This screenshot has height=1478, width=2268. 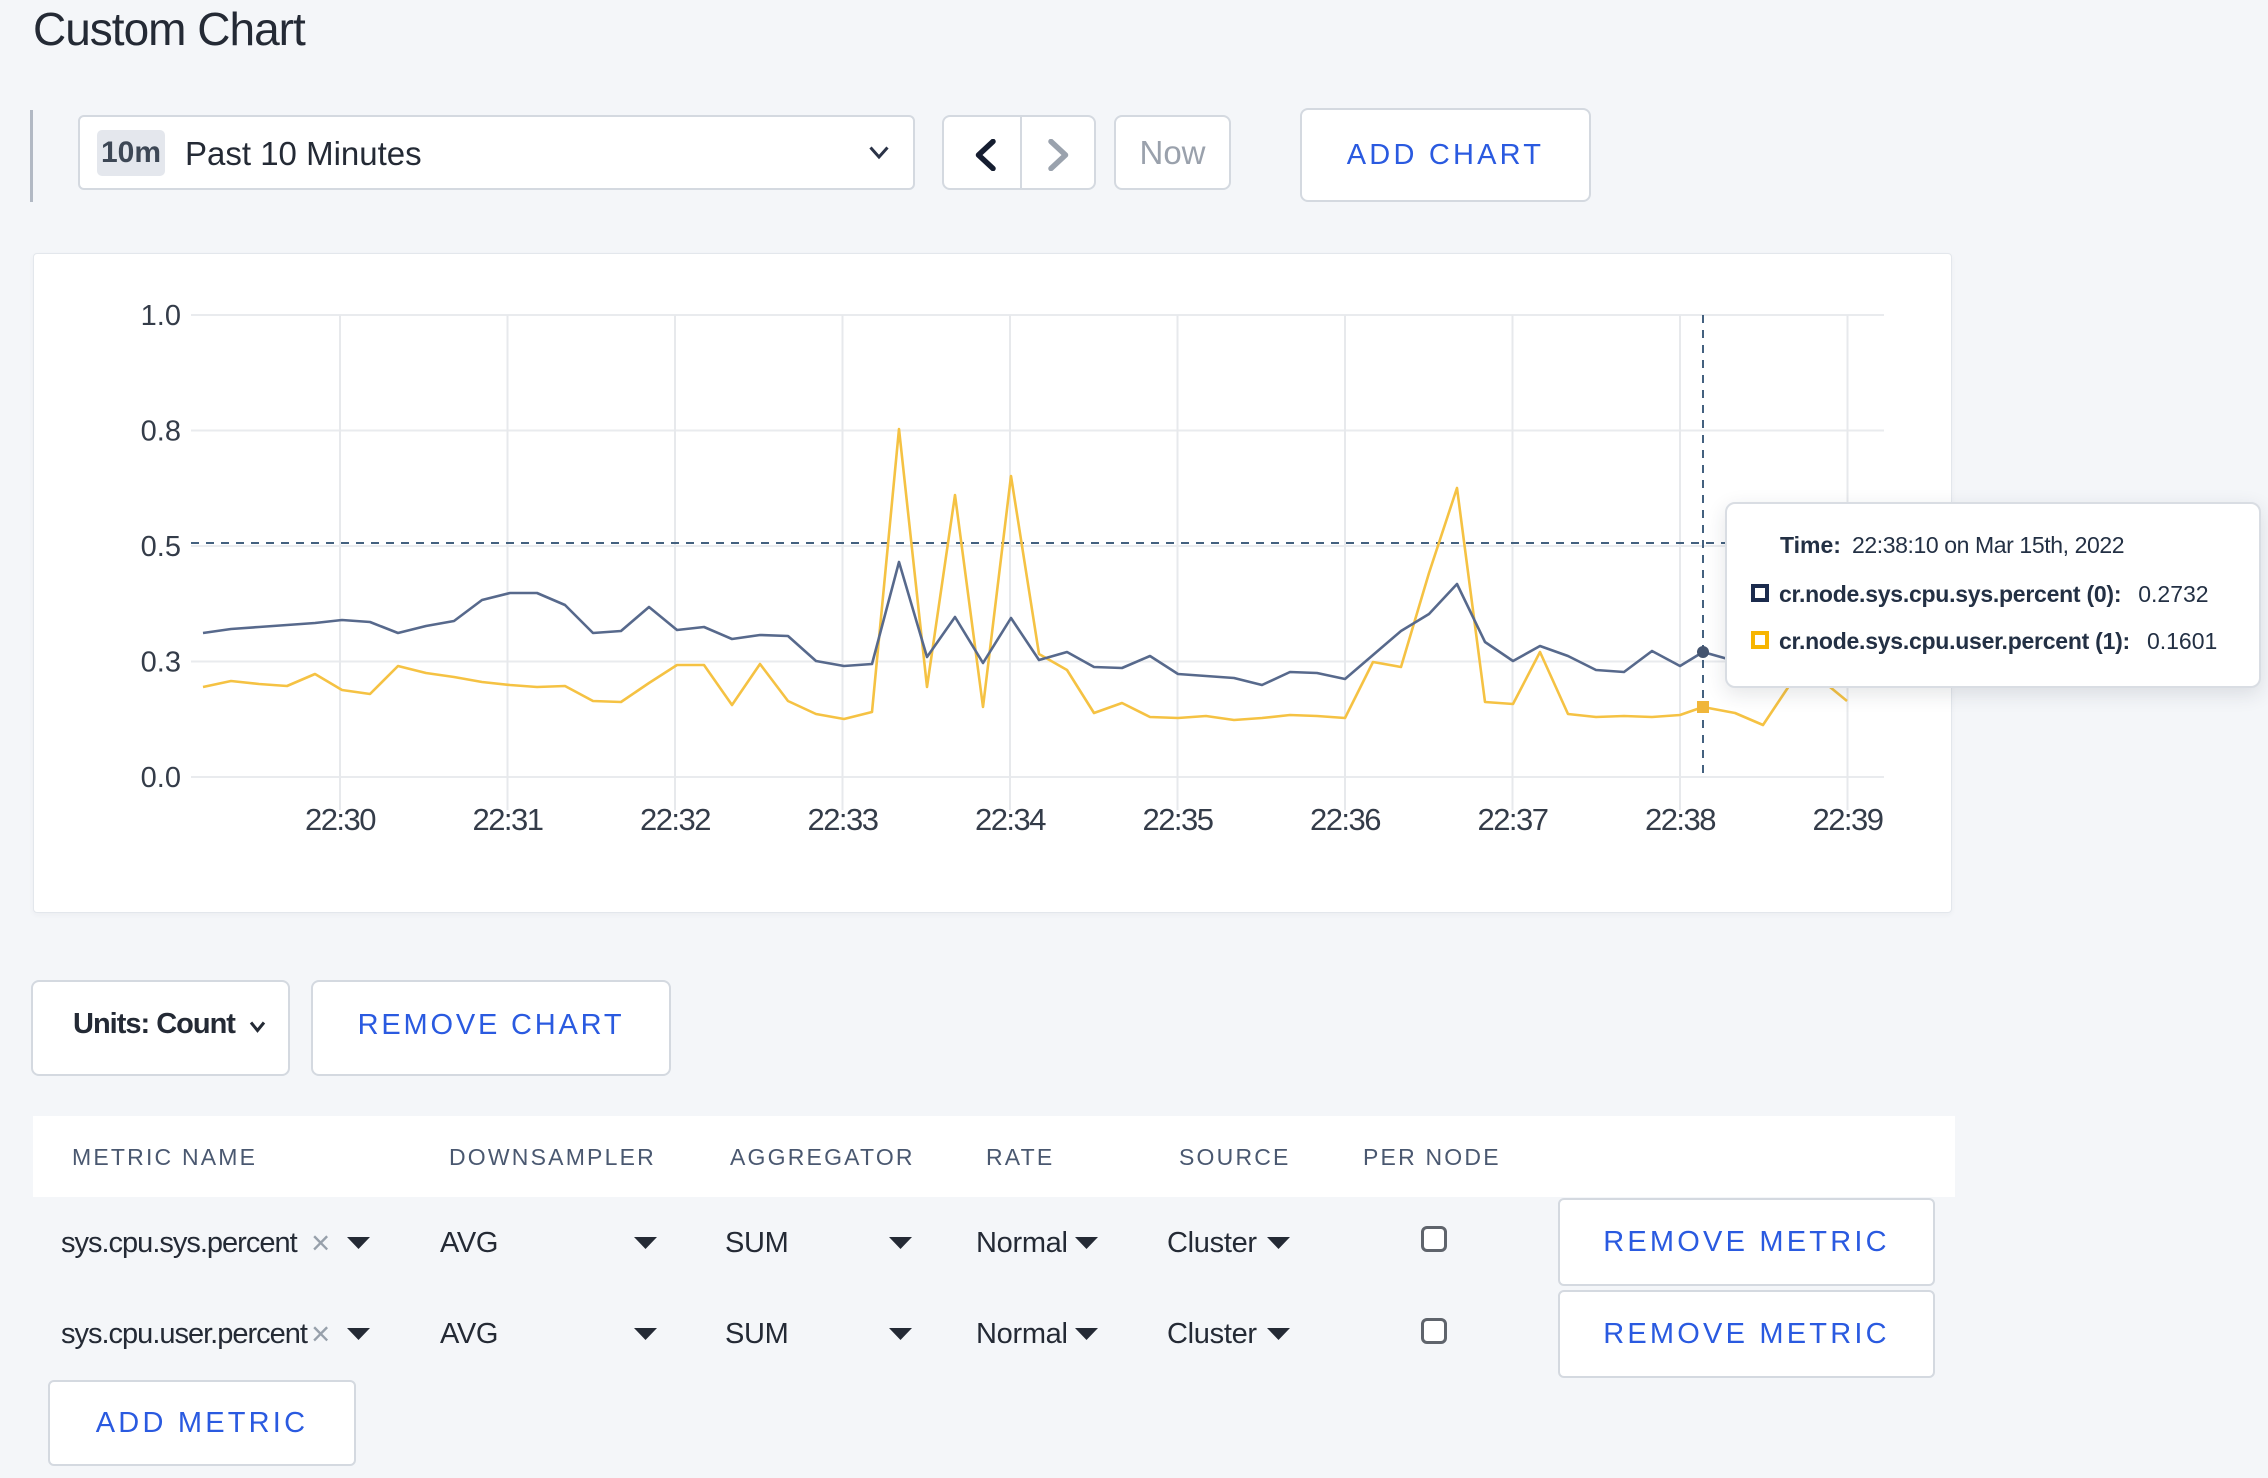 I want to click on svg-text: 22:35, so click(x=1177, y=819).